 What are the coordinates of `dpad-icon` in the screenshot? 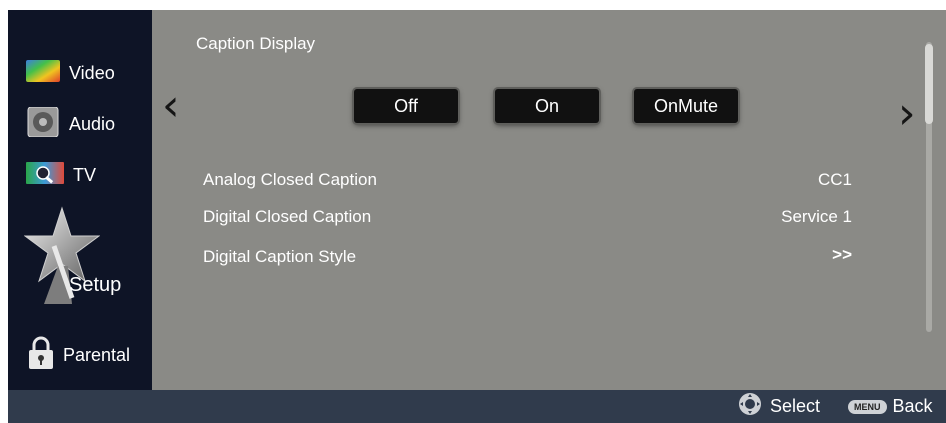 It's located at (750, 406).